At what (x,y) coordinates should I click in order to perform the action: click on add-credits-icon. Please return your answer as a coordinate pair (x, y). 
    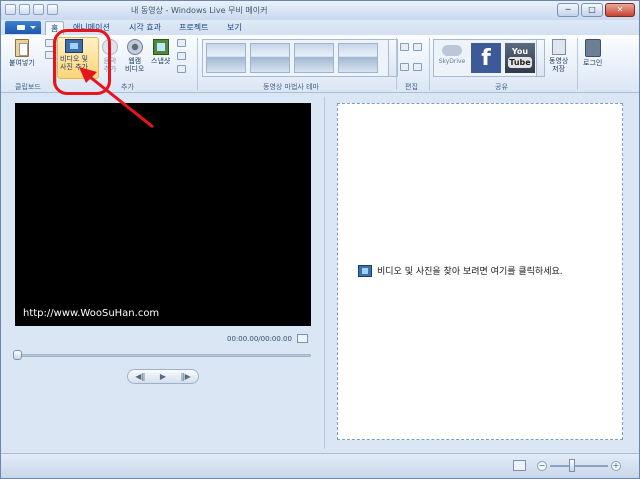
    Looking at the image, I should click on (181, 69).